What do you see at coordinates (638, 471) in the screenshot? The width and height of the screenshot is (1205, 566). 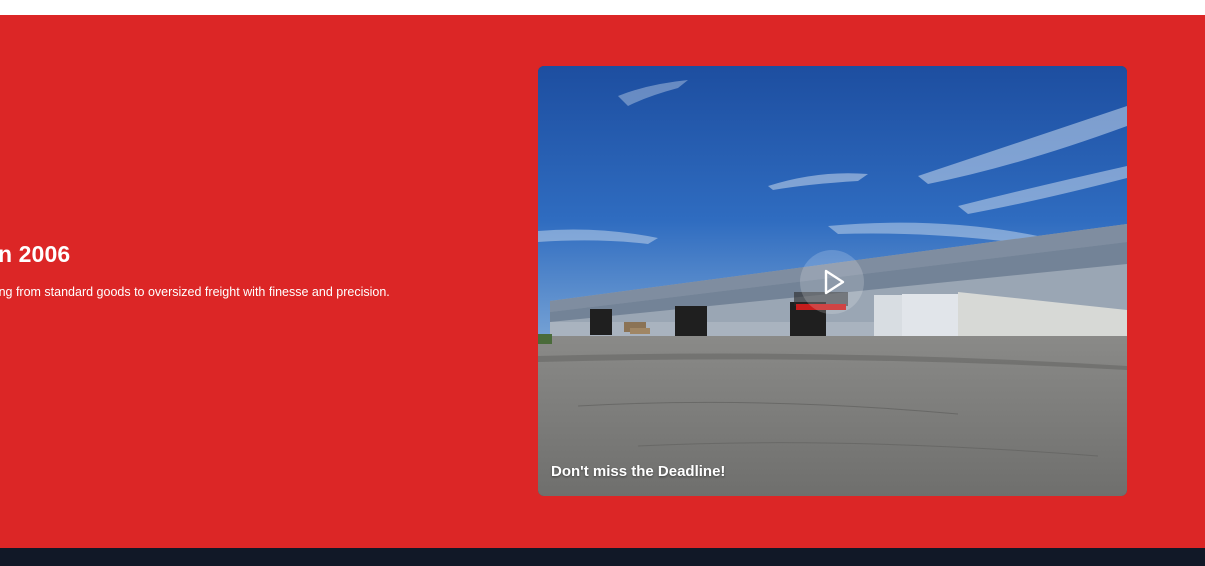 I see `video-caption: Don't miss the Deadline!` at bounding box center [638, 471].